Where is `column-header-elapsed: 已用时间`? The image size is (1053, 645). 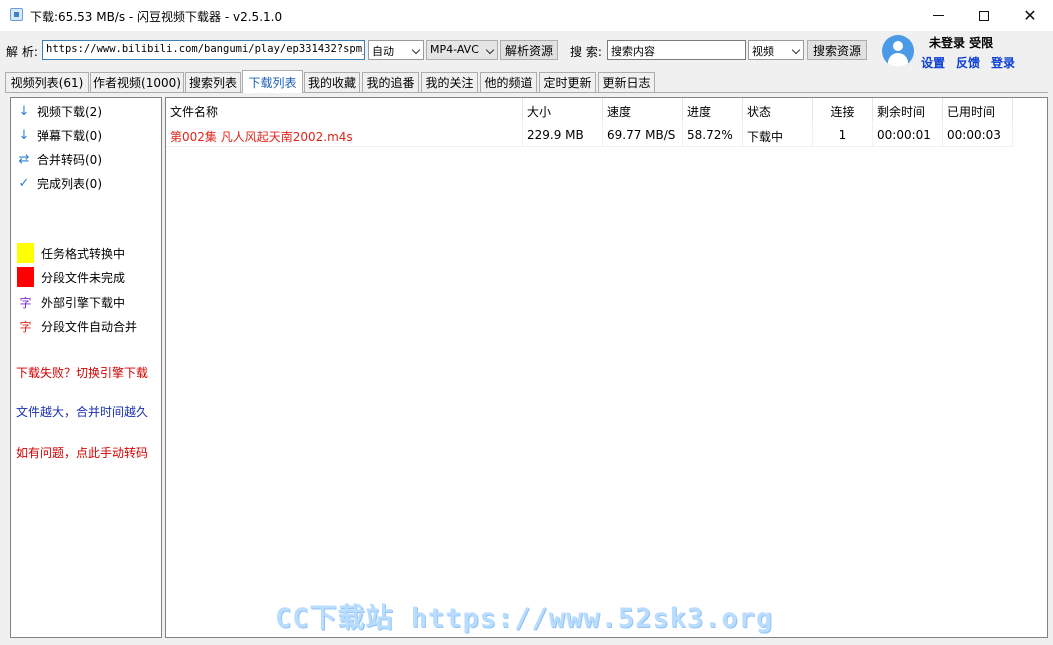 column-header-elapsed: 已用时间 is located at coordinates (978, 110).